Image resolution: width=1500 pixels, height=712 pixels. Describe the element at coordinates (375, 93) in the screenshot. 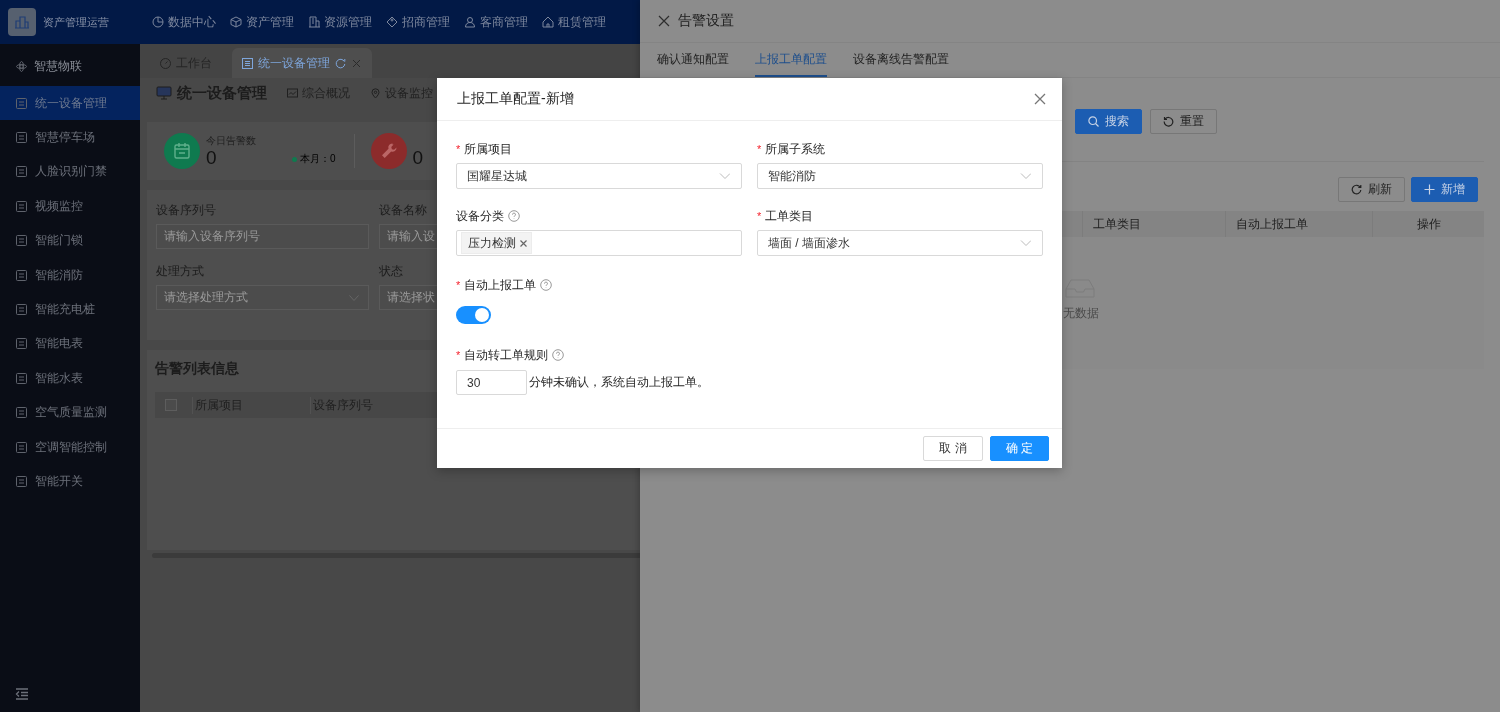

I see `location-pin-icon` at that location.